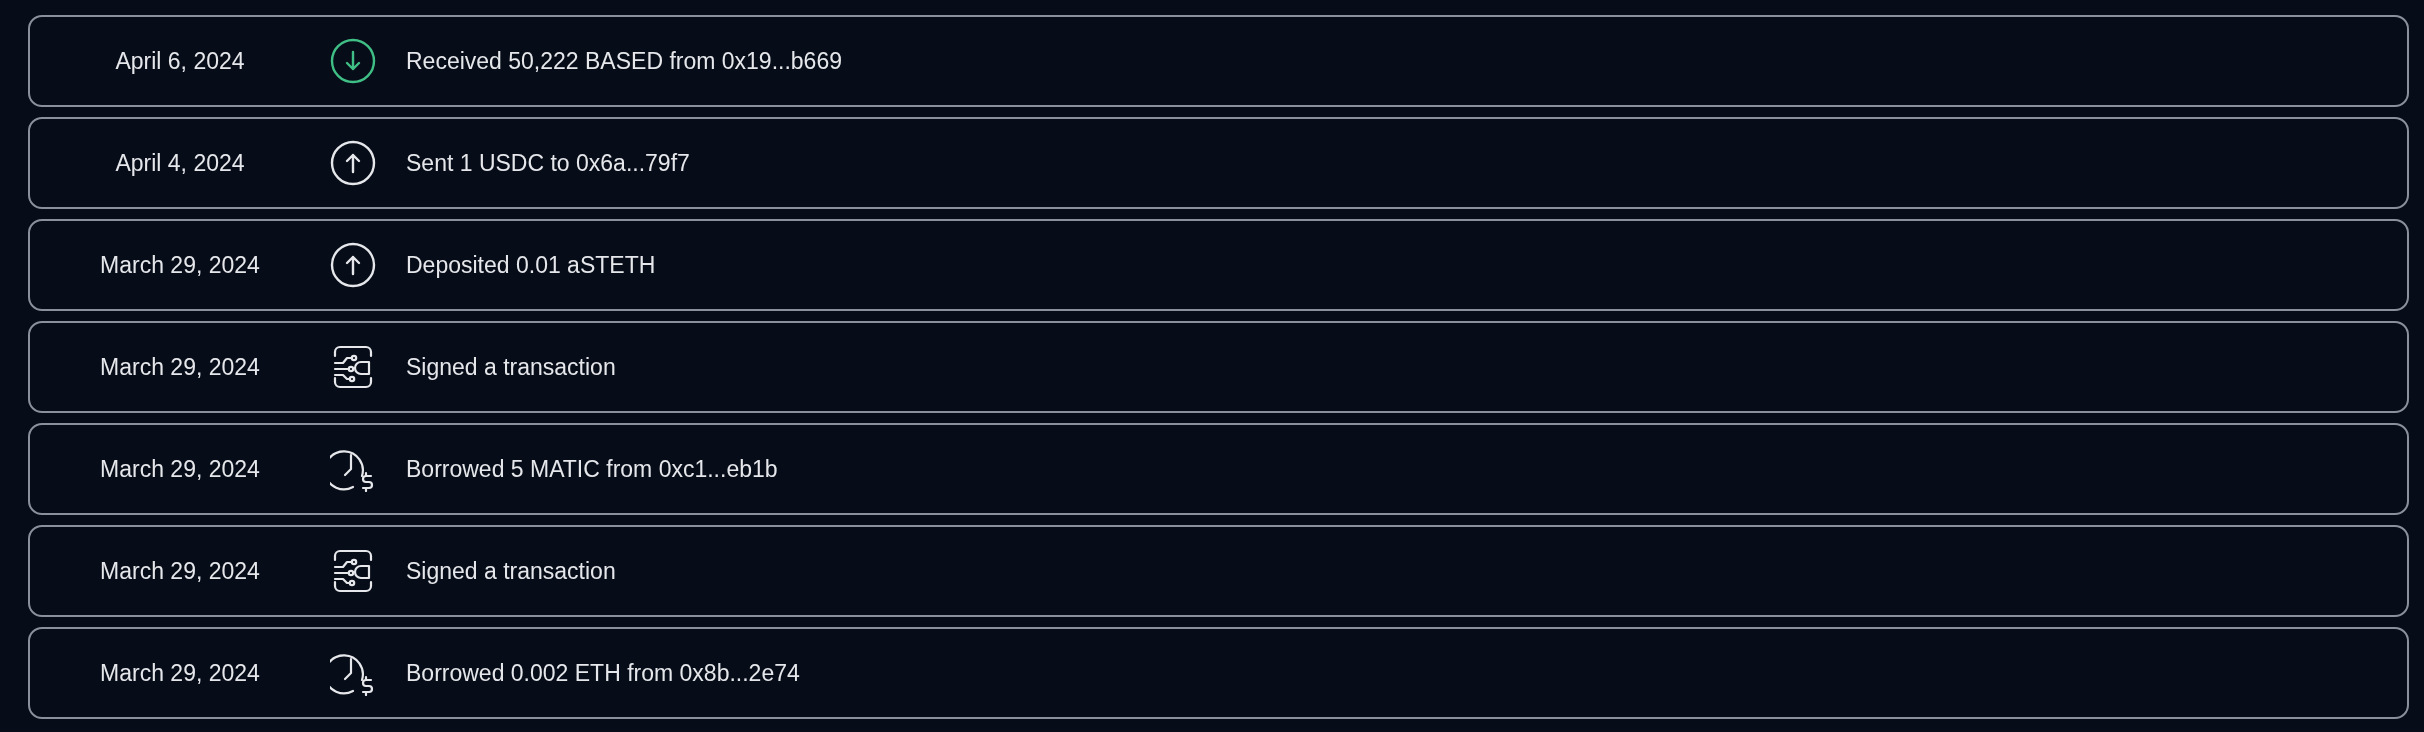  Describe the element at coordinates (180, 60) in the screenshot. I see `date-text: April 6, 2024` at that location.